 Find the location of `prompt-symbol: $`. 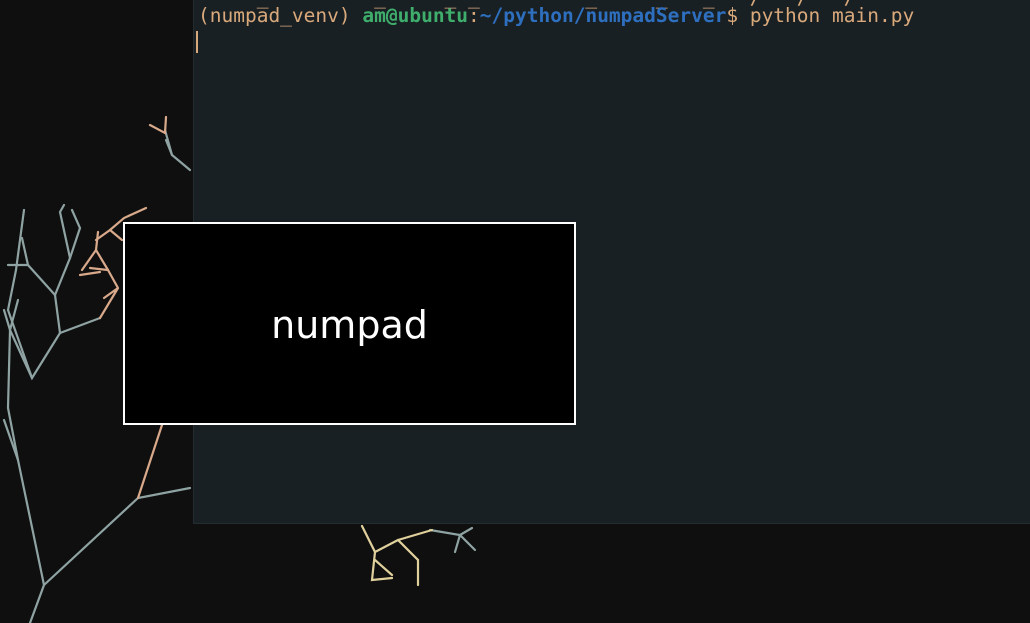

prompt-symbol: $ is located at coordinates (738, 15).